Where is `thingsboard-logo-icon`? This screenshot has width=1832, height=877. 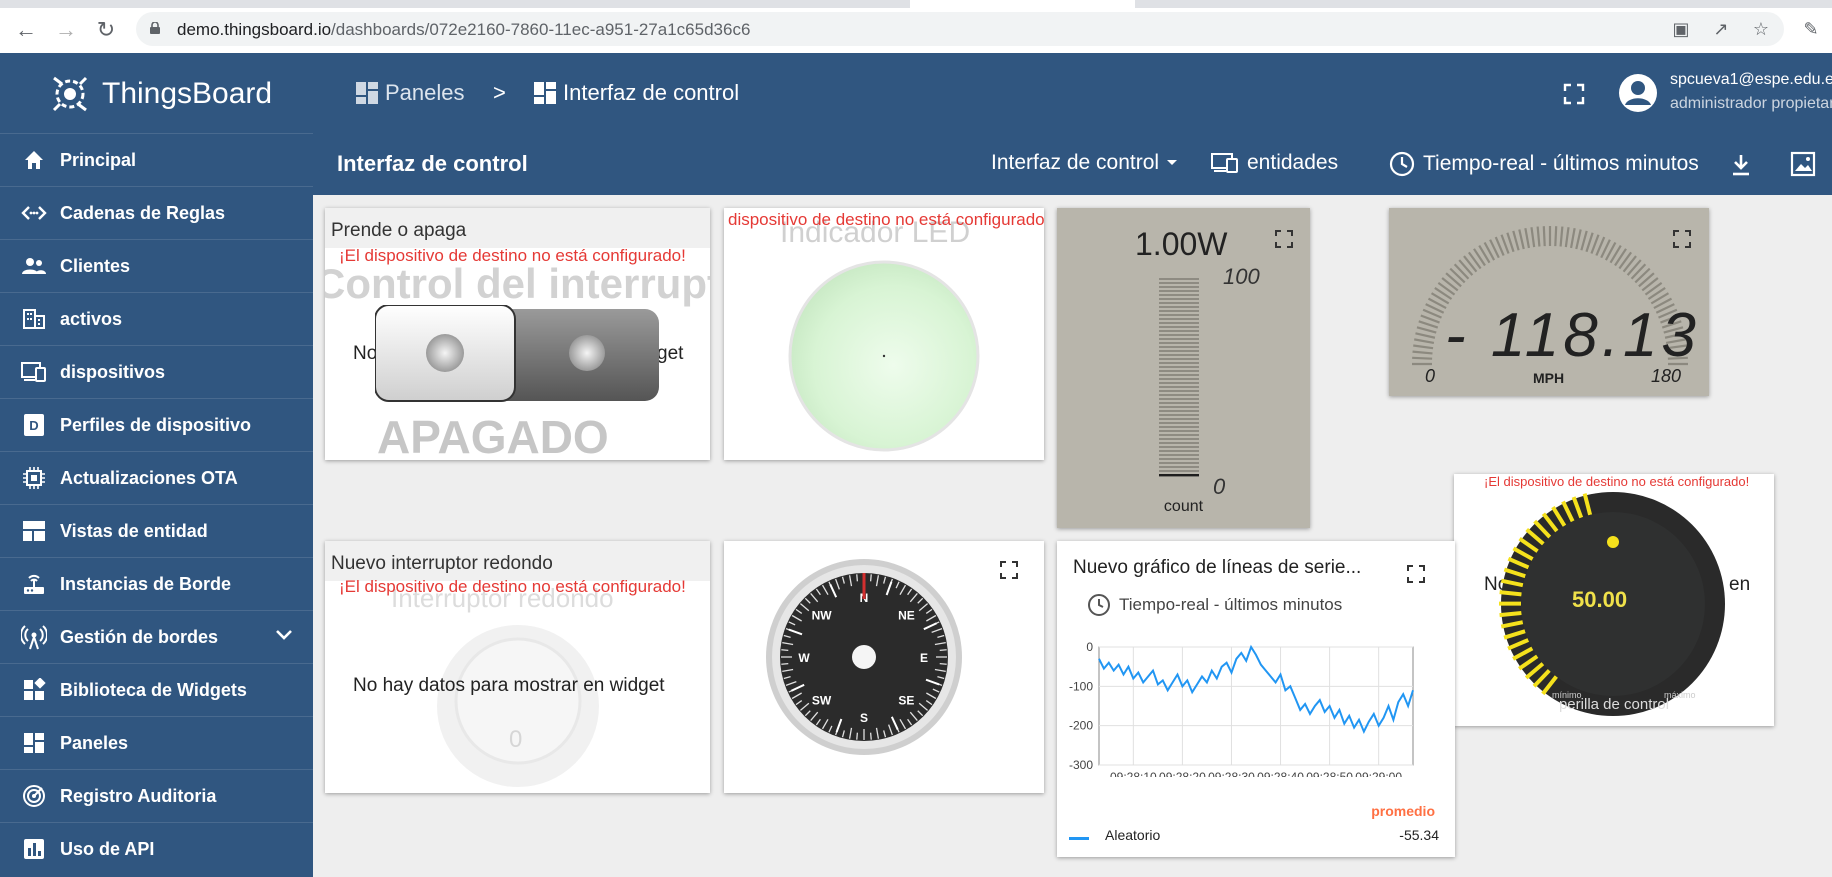 thingsboard-logo-icon is located at coordinates (70, 94).